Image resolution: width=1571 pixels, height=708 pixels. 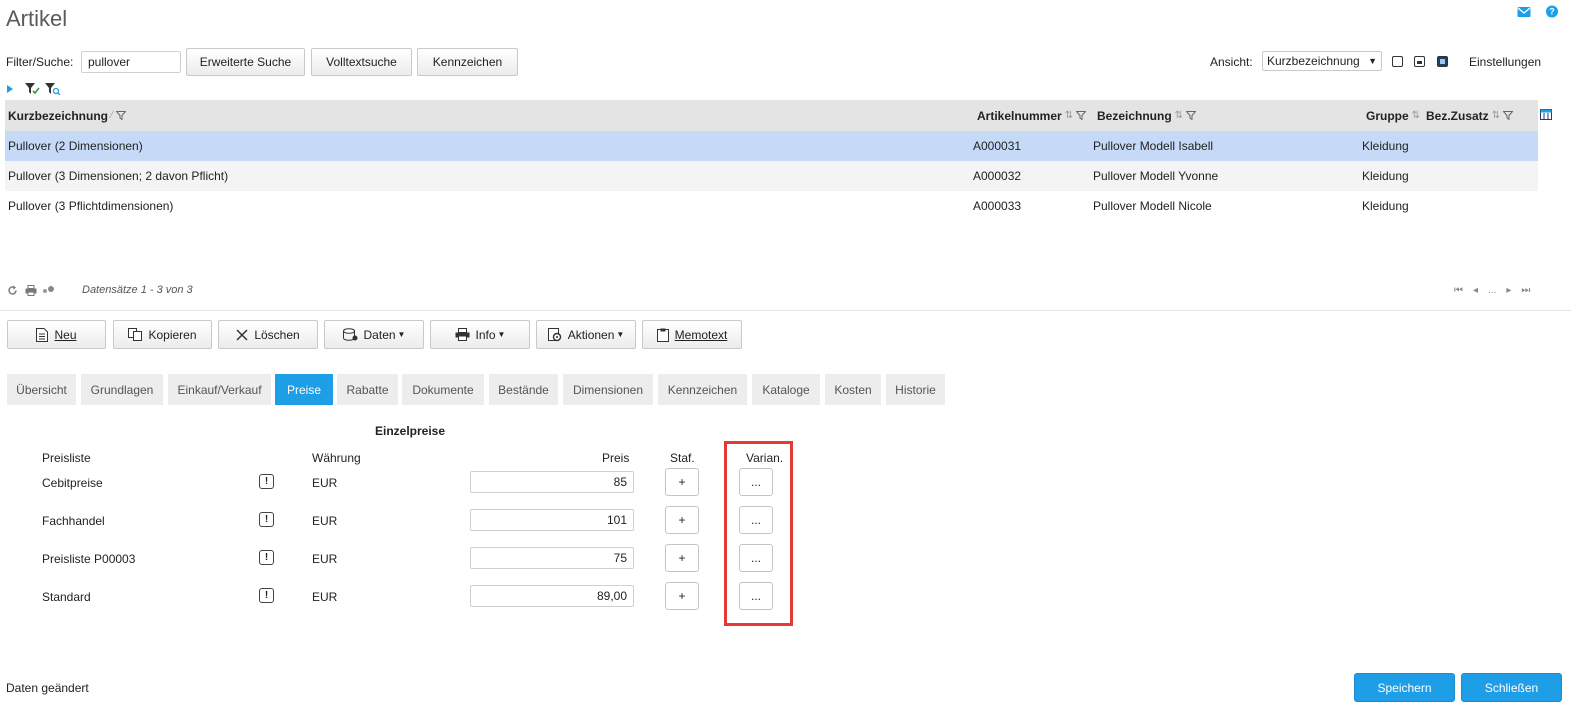 I want to click on tab-history: Historie, so click(x=915, y=389).